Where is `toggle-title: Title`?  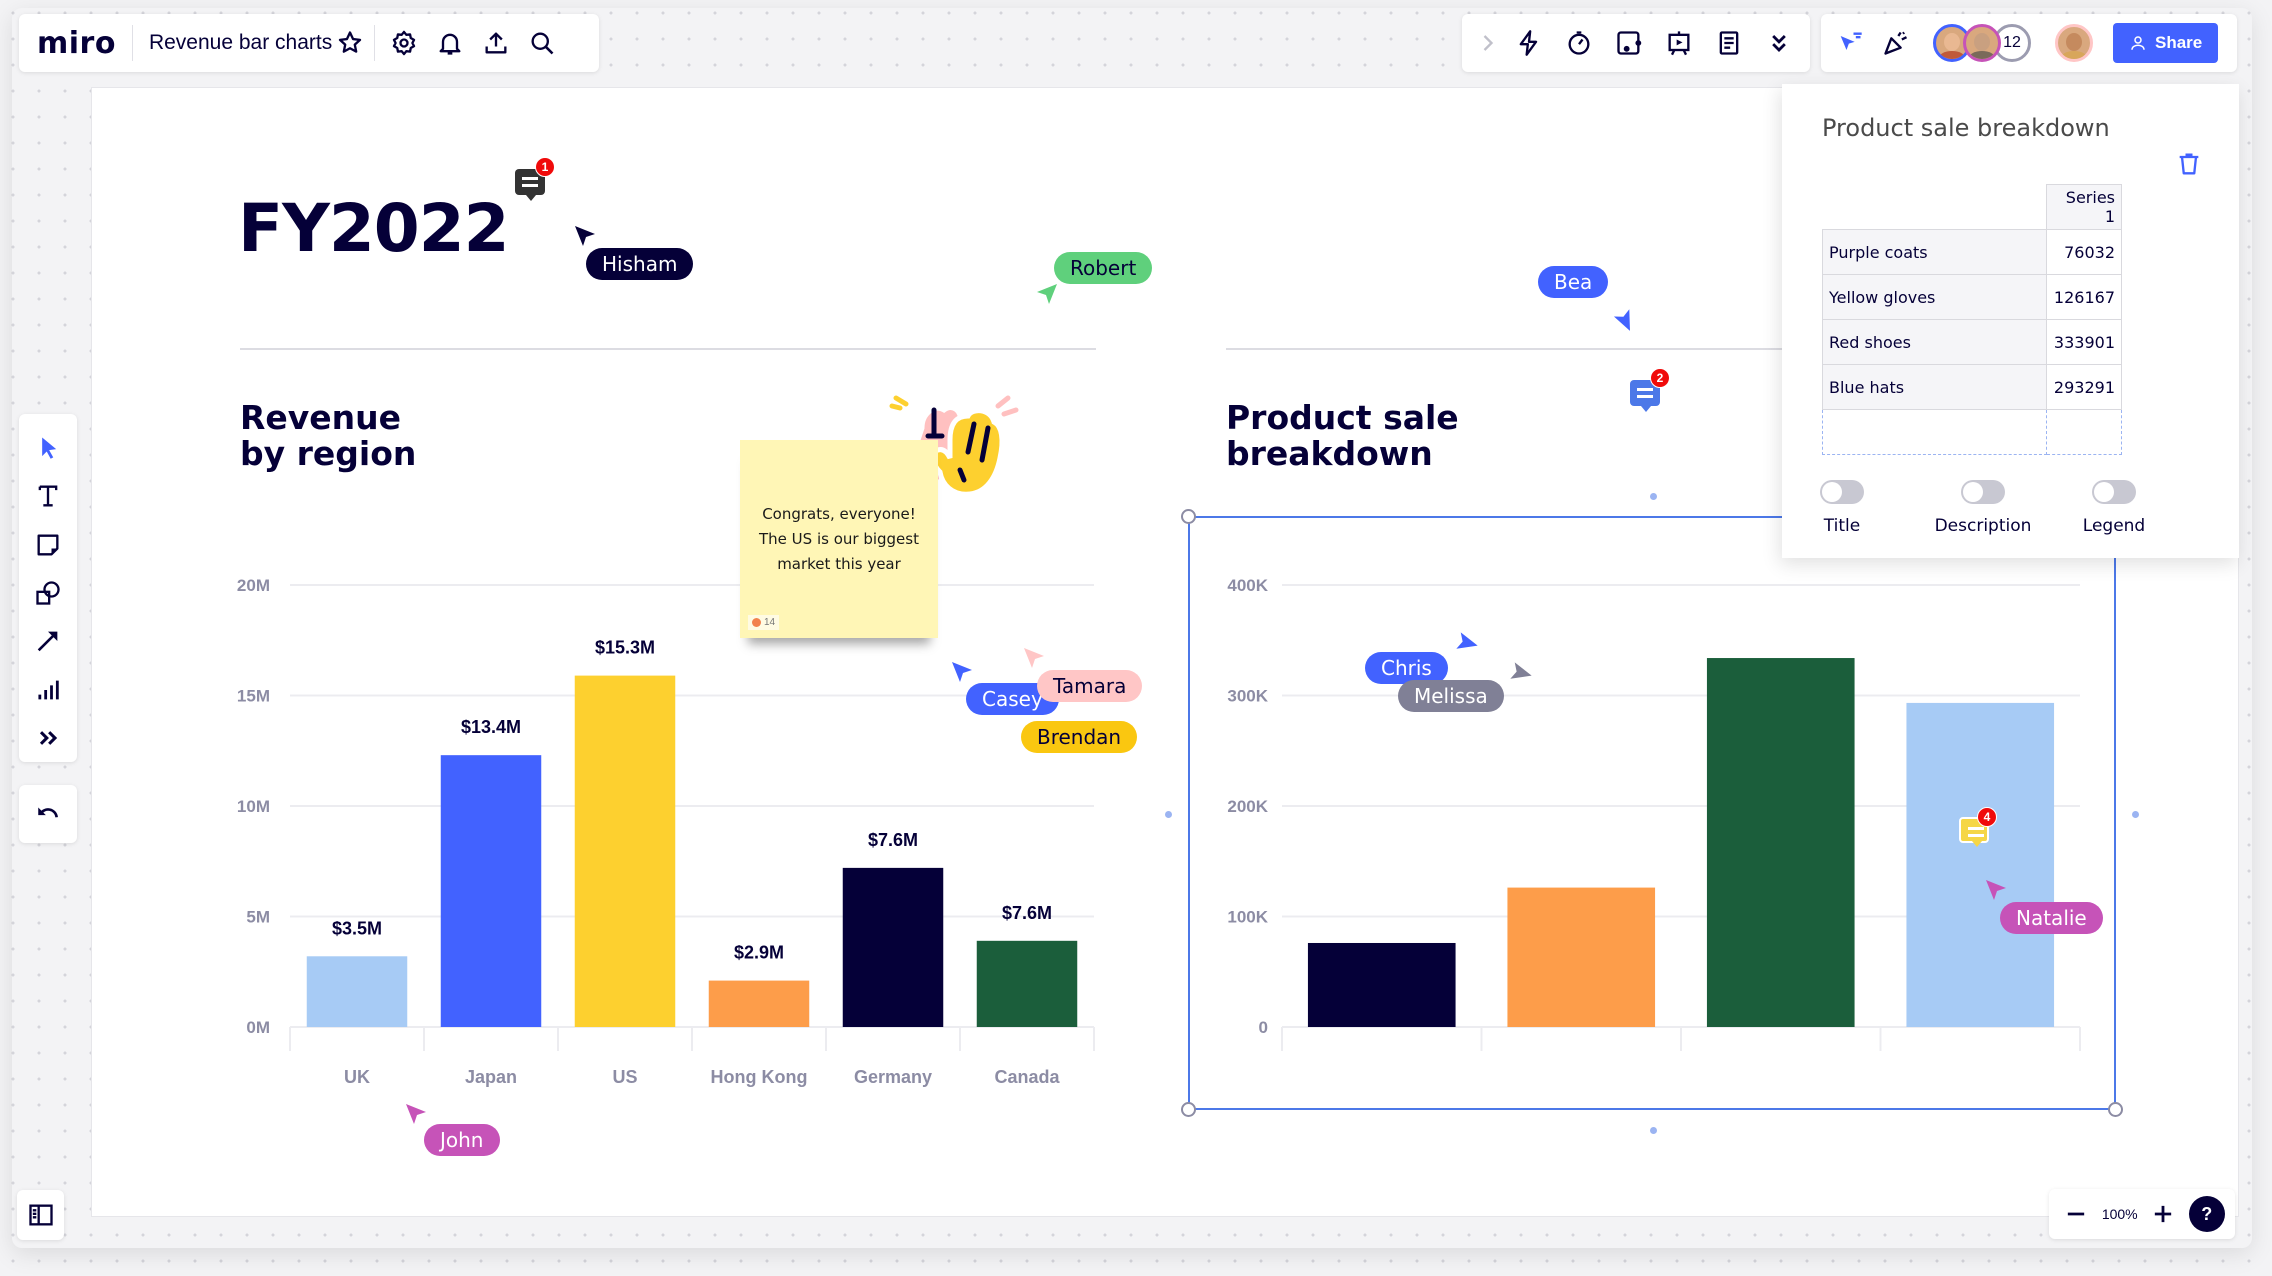 toggle-title: Title is located at coordinates (1842, 508).